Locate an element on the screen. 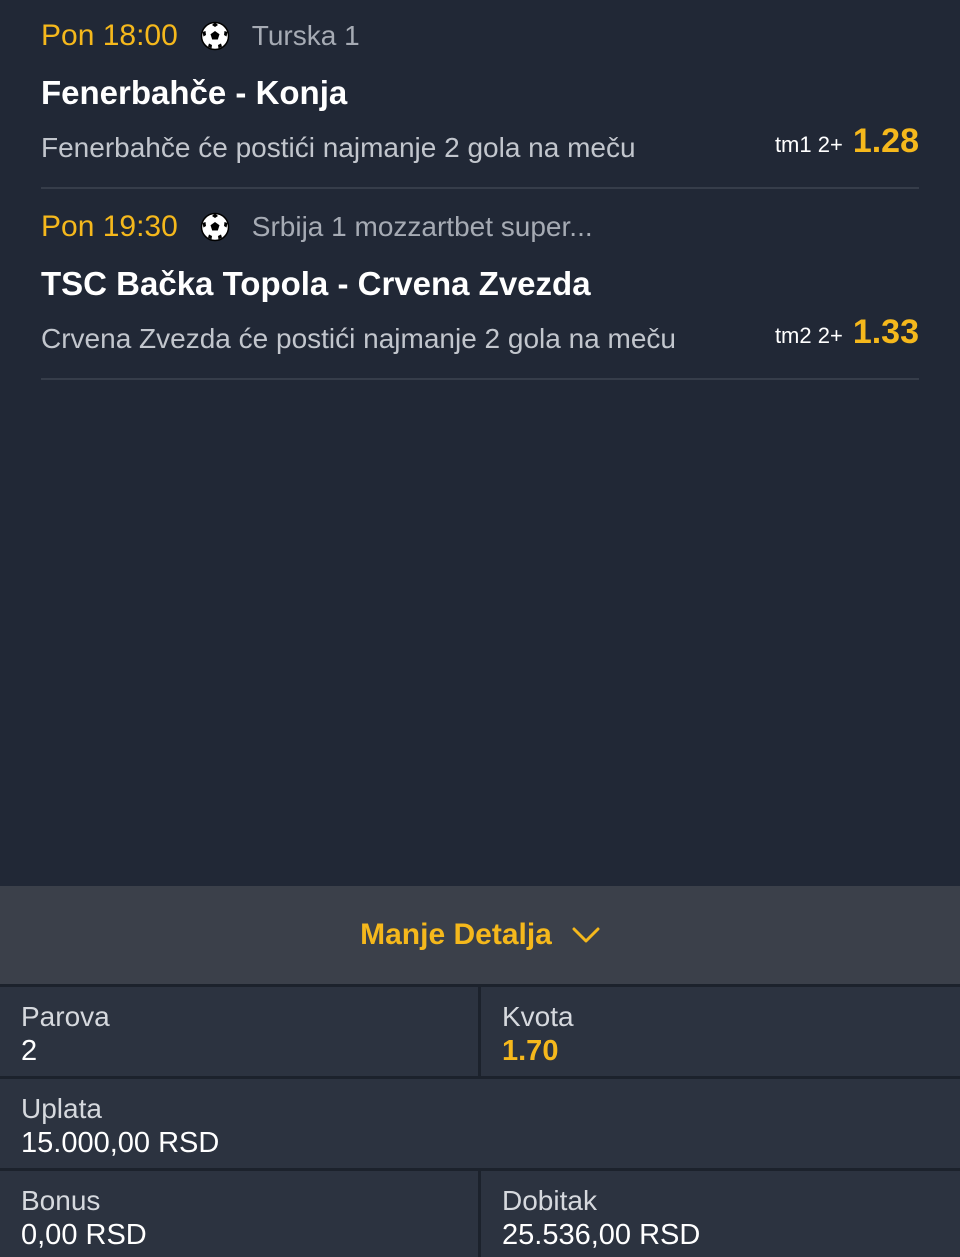 Image resolution: width=960 pixels, height=1257 pixels. pairs-cell: Parova 2 is located at coordinates (239, 1031).